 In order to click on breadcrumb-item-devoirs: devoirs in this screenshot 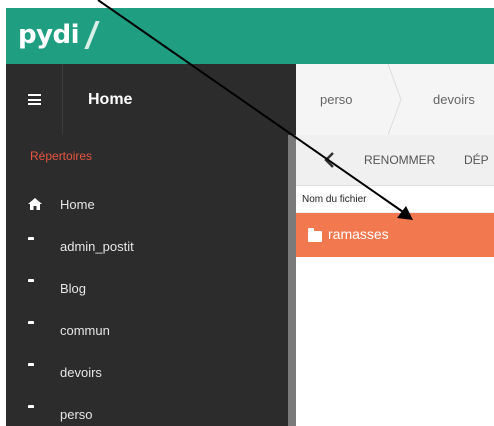, I will do `click(454, 99)`.